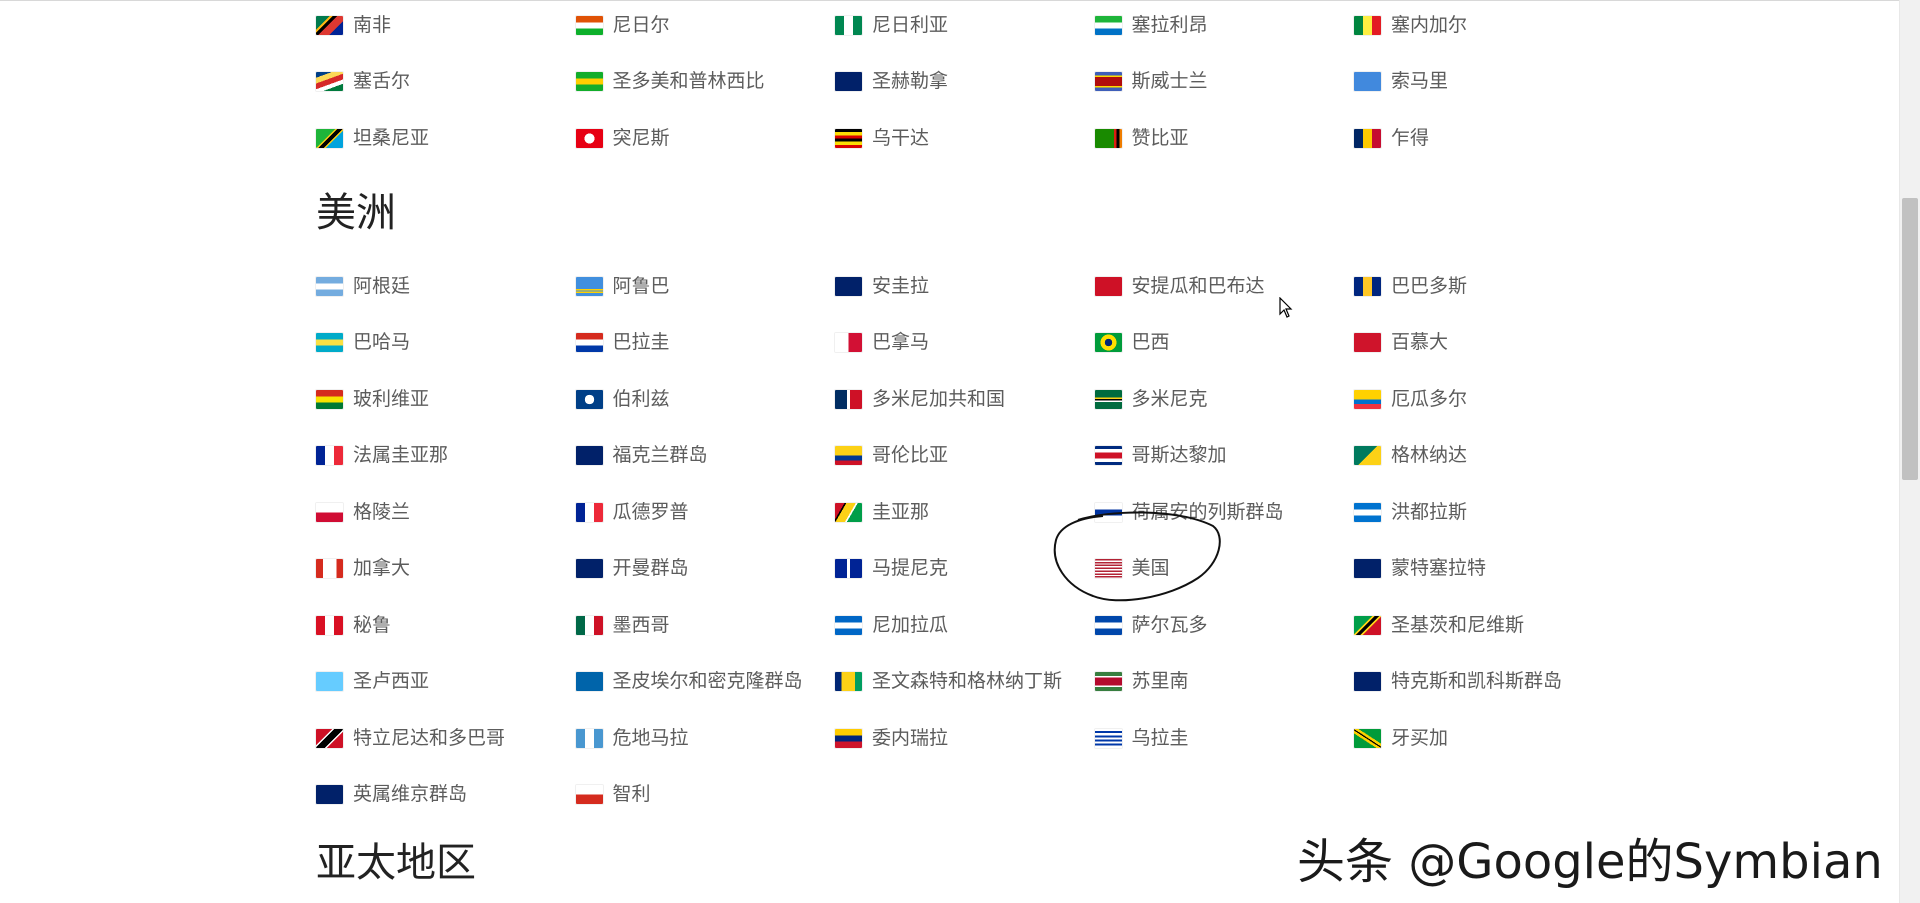  I want to click on country-item: 尼日尔, so click(705, 27).